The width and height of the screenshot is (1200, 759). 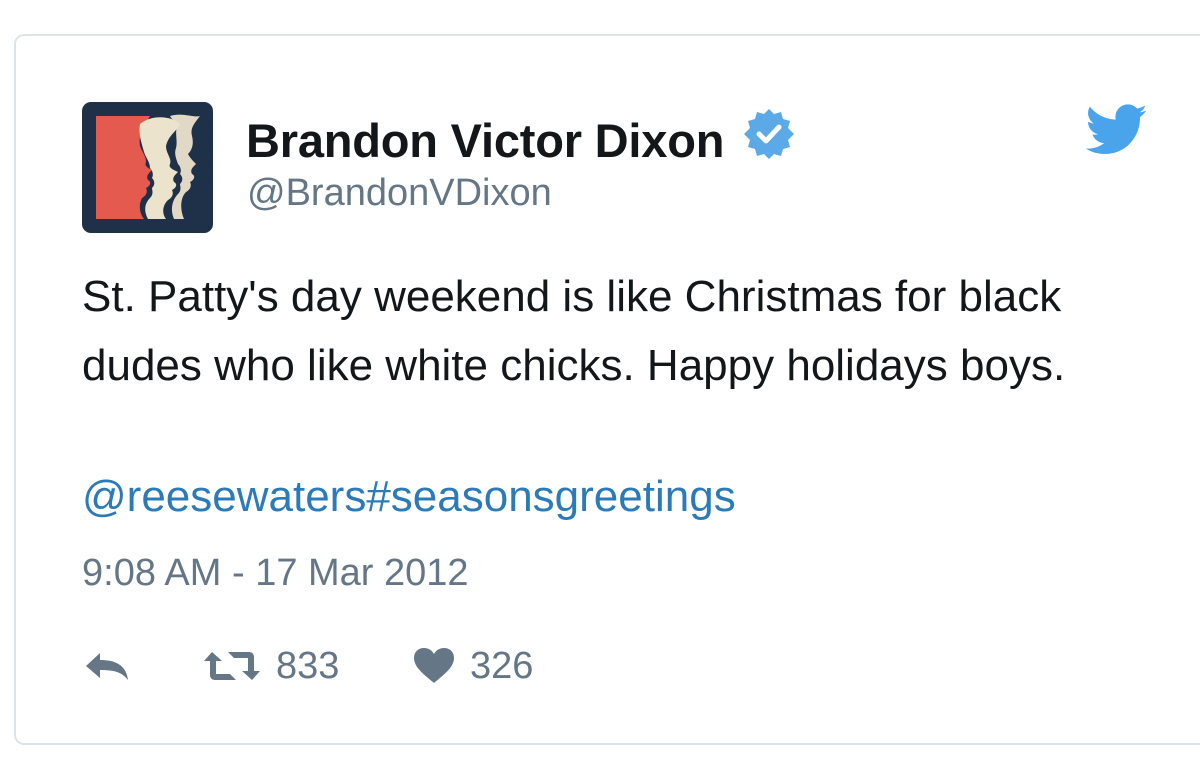 What do you see at coordinates (382, 666) in the screenshot?
I see `tweet-actions: 833 326` at bounding box center [382, 666].